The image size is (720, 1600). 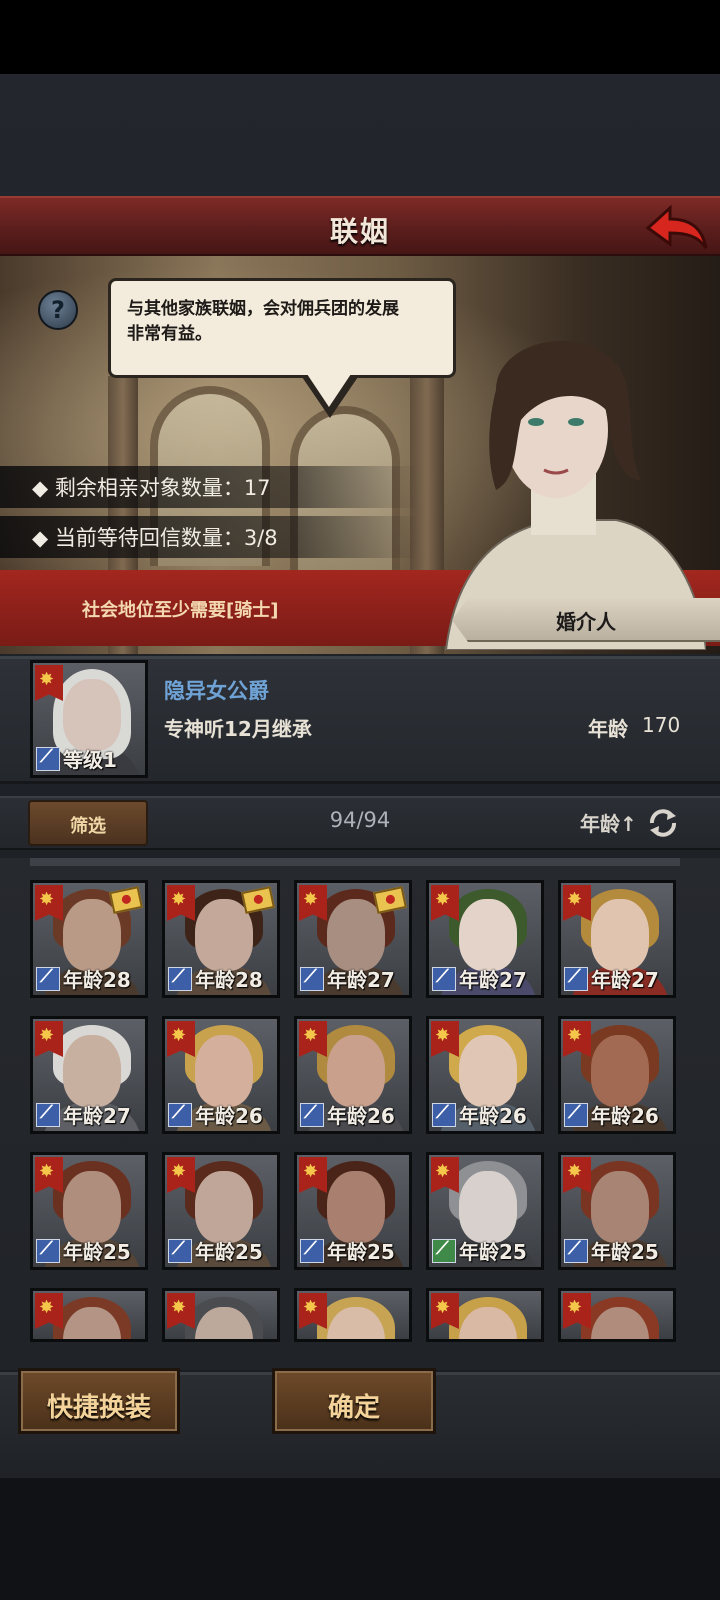 What do you see at coordinates (169, 334) in the screenshot?
I see `dialog-line-2: 非常有益。` at bounding box center [169, 334].